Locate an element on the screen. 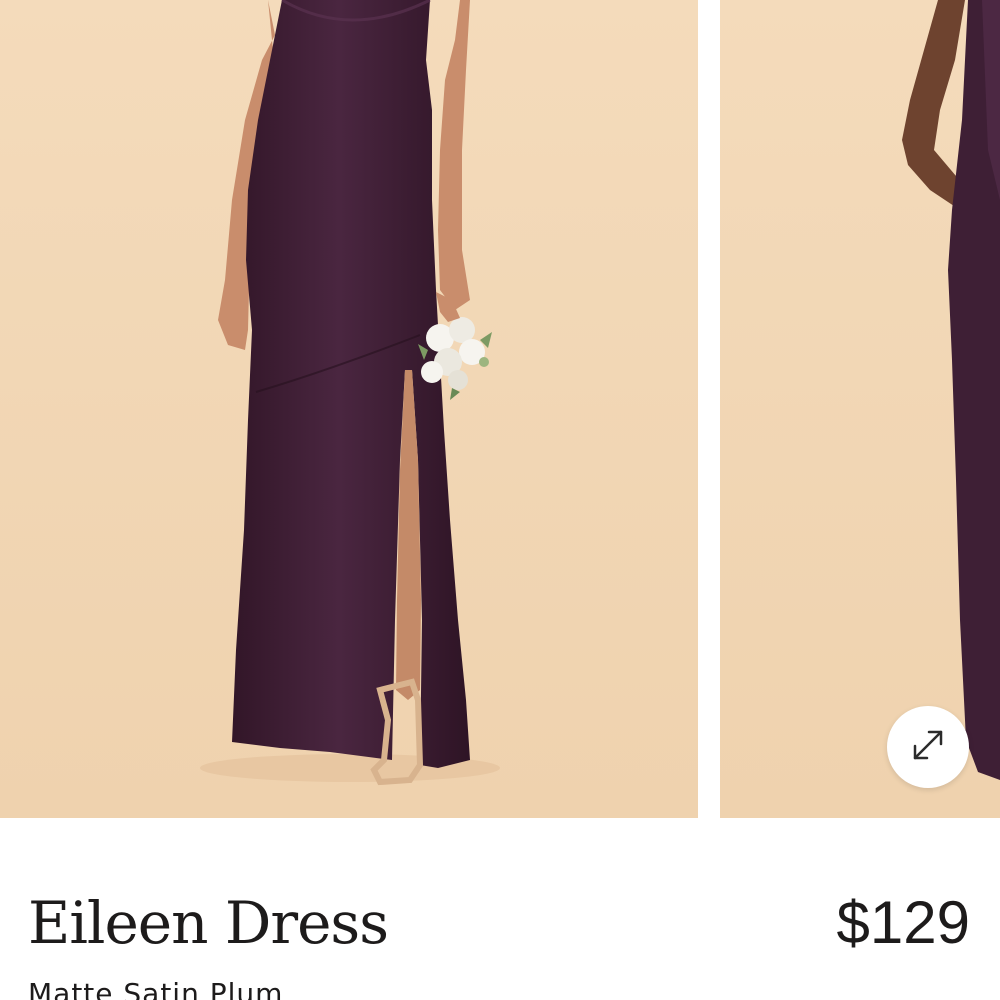  expand-image-button is located at coordinates (928, 747).